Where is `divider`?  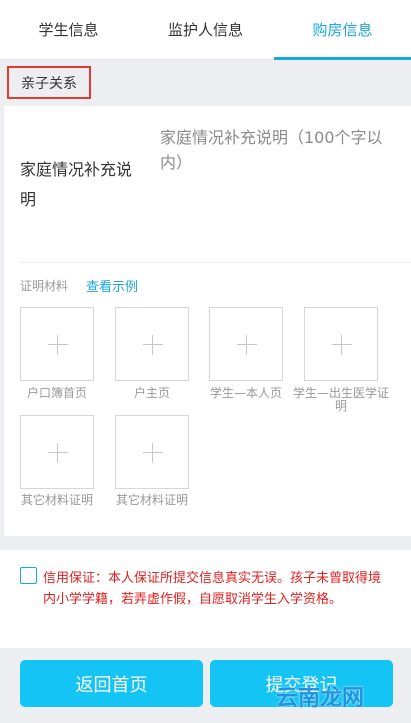
divider is located at coordinates (215, 262).